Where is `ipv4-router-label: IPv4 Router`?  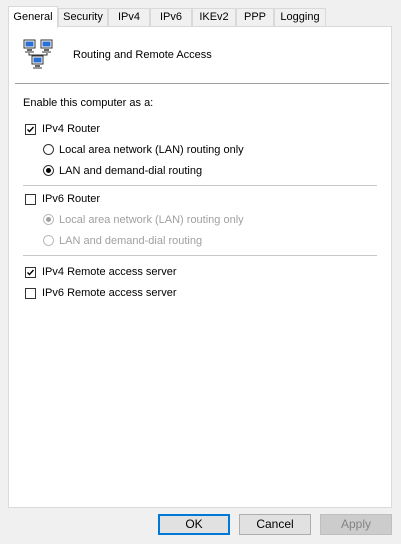 ipv4-router-label: IPv4 Router is located at coordinates (71, 129).